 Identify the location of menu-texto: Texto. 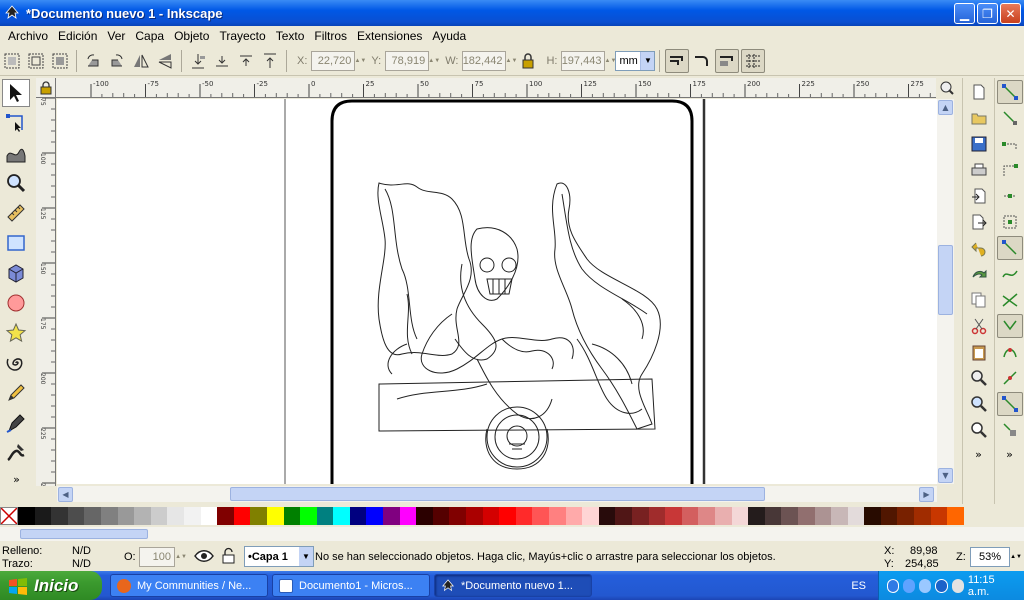
(290, 36).